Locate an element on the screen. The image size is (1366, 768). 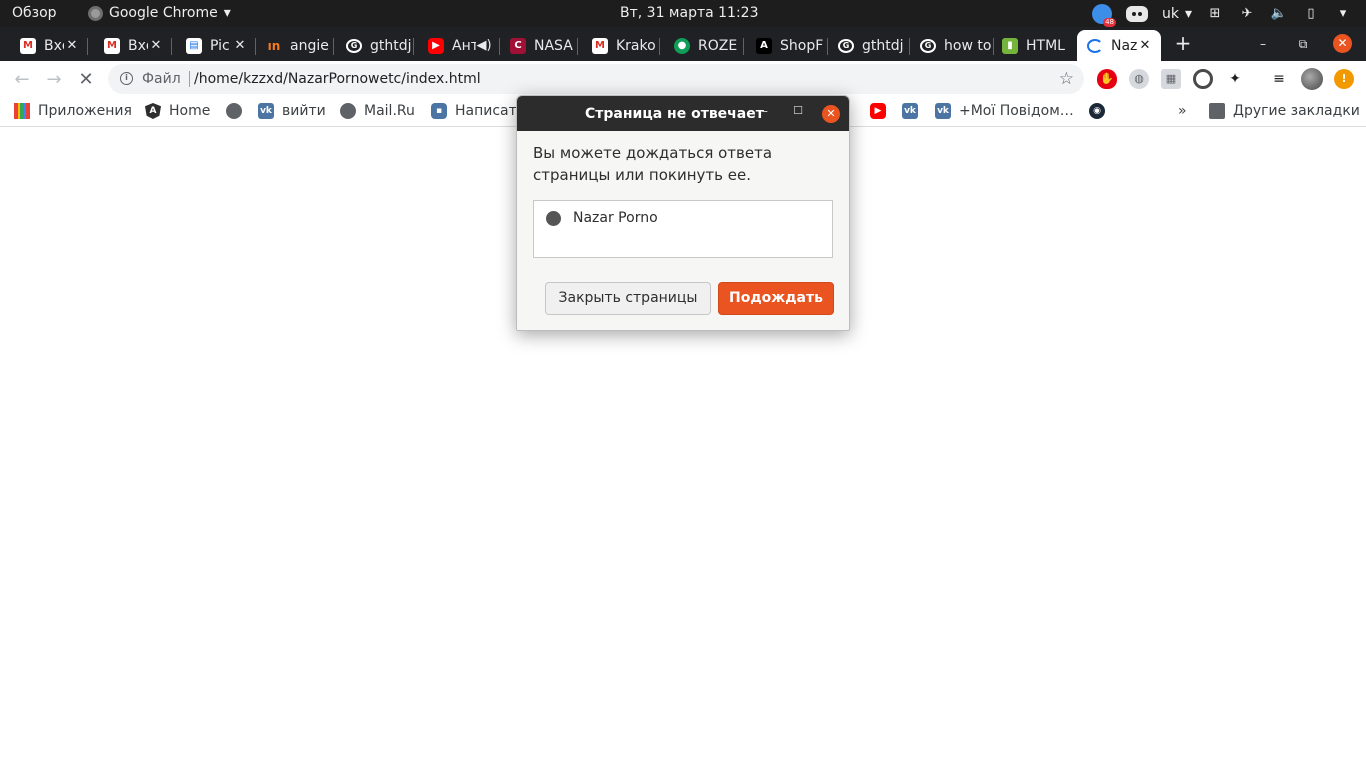
steam-icon: ◉ is located at coordinates (1097, 111).